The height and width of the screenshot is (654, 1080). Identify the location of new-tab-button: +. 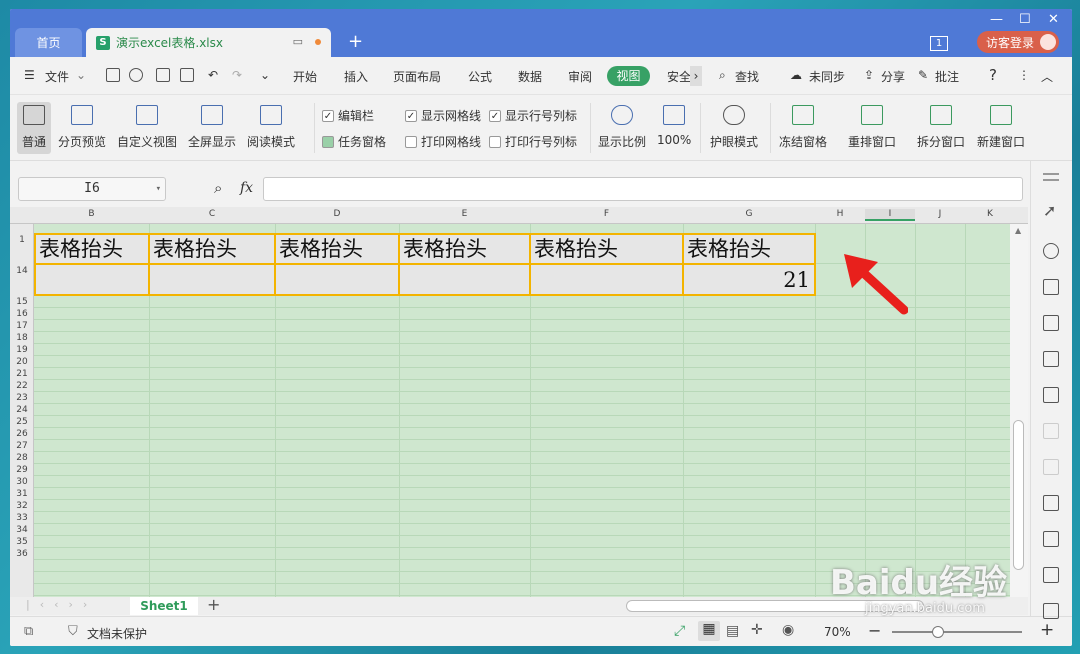
(355, 41).